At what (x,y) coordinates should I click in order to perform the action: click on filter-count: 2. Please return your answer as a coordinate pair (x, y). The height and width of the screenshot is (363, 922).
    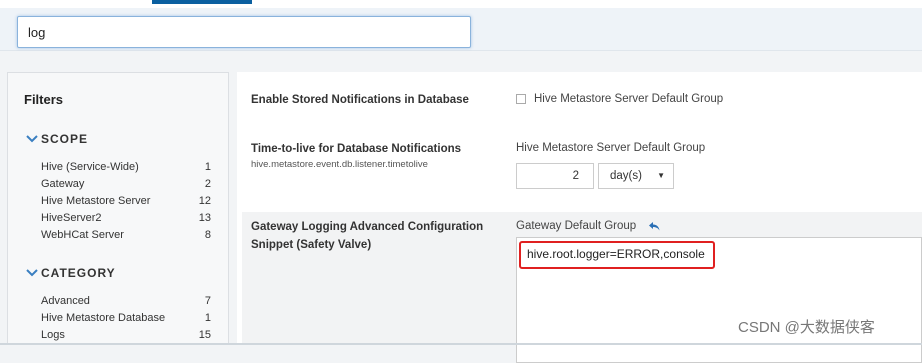
    Looking at the image, I should click on (207, 184).